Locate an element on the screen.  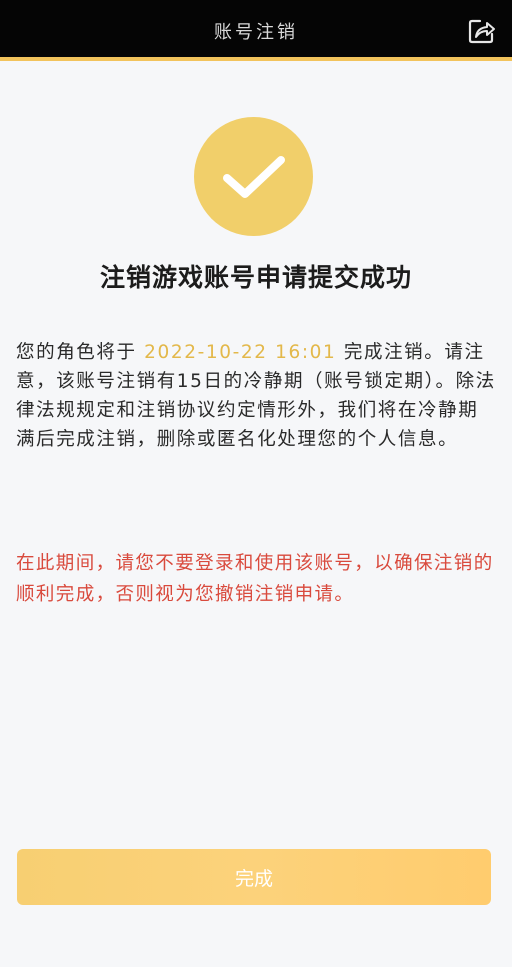
cancellation-date: 2022-10-22 16:01 is located at coordinates (240, 352).